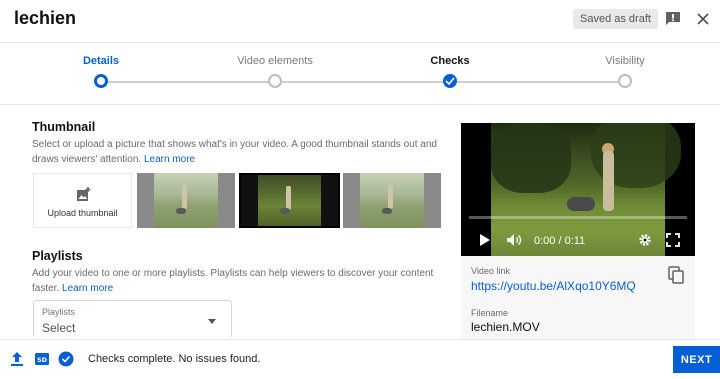 Image resolution: width=720 pixels, height=379 pixels. I want to click on fullscreen-icon, so click(673, 242).